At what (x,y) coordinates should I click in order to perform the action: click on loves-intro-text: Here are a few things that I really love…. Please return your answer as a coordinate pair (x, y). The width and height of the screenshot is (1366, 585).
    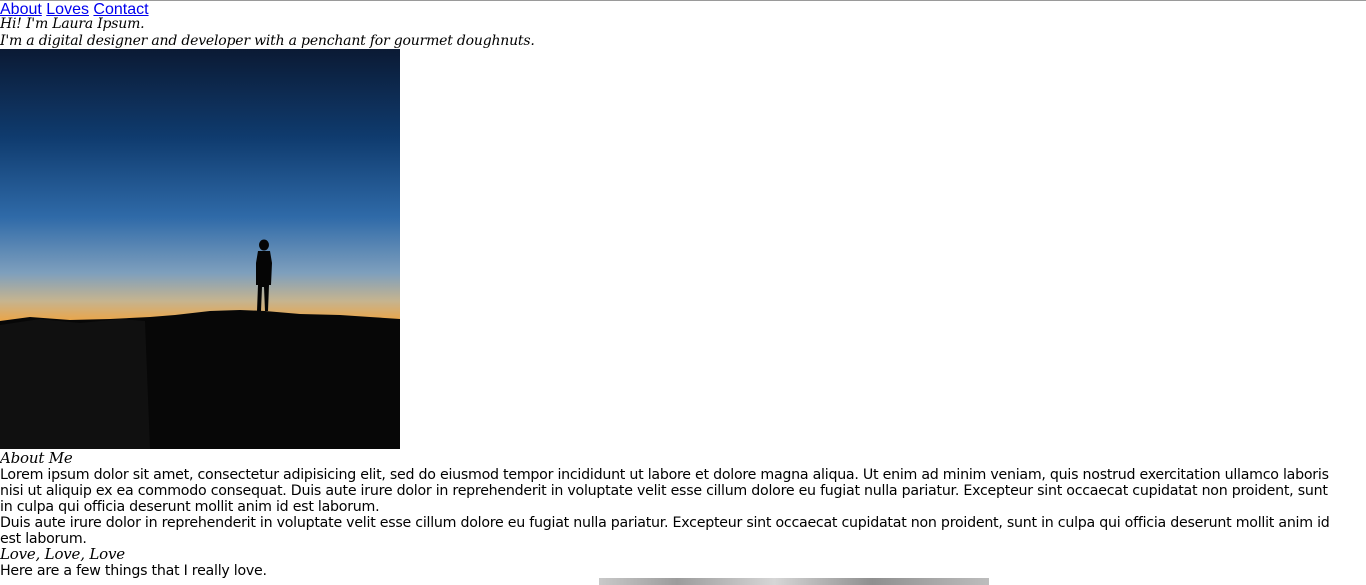
    Looking at the image, I should click on (133, 571).